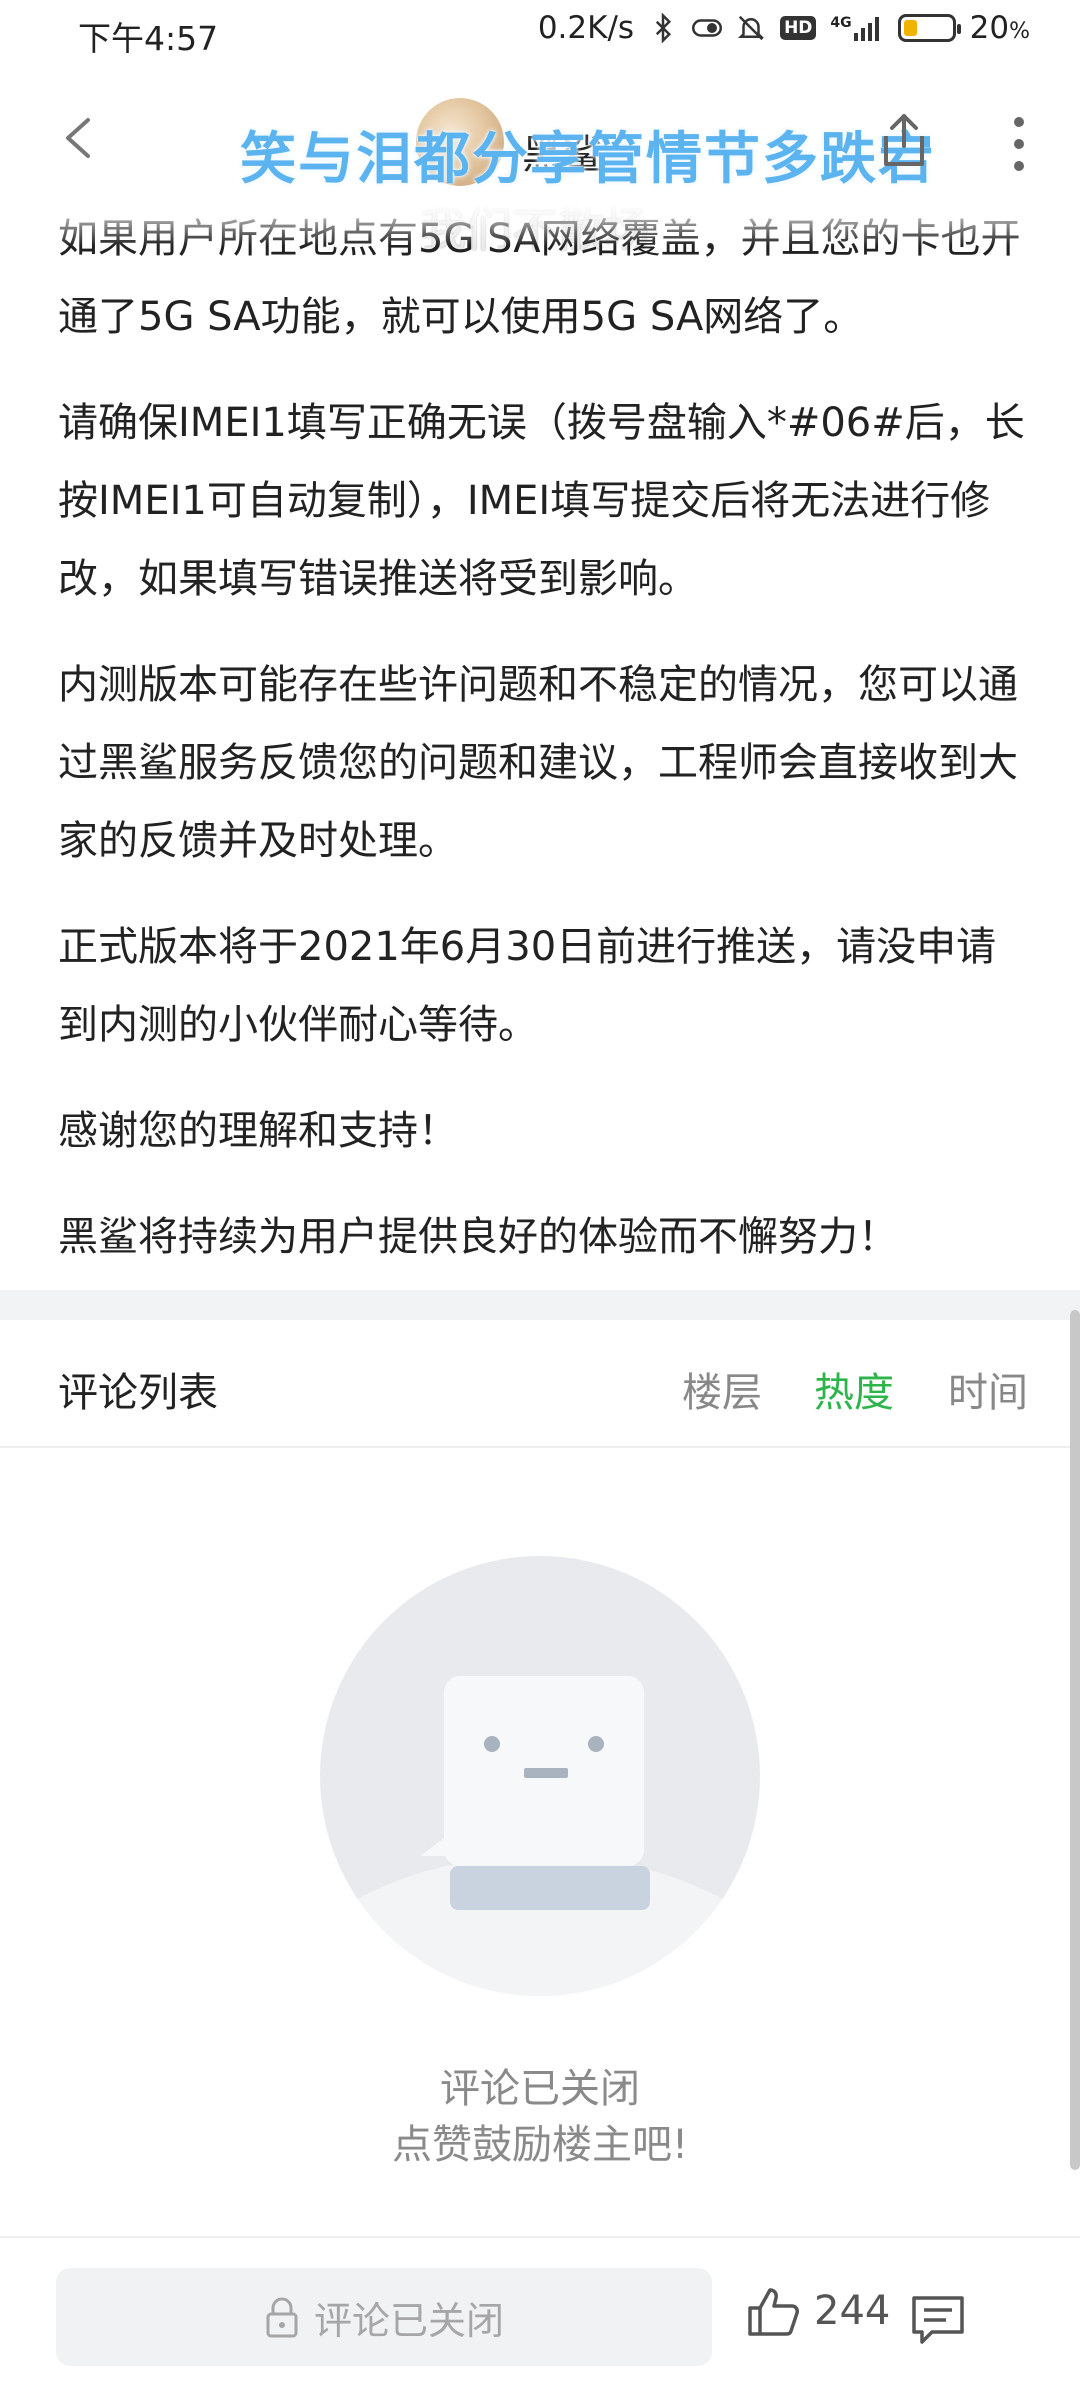 The image size is (1080, 2402). I want to click on article-paragraph: 正式版本将于2021年6月30日前进行推送，请没申请到内测的小伙伴耐心等待。, so click(527, 986).